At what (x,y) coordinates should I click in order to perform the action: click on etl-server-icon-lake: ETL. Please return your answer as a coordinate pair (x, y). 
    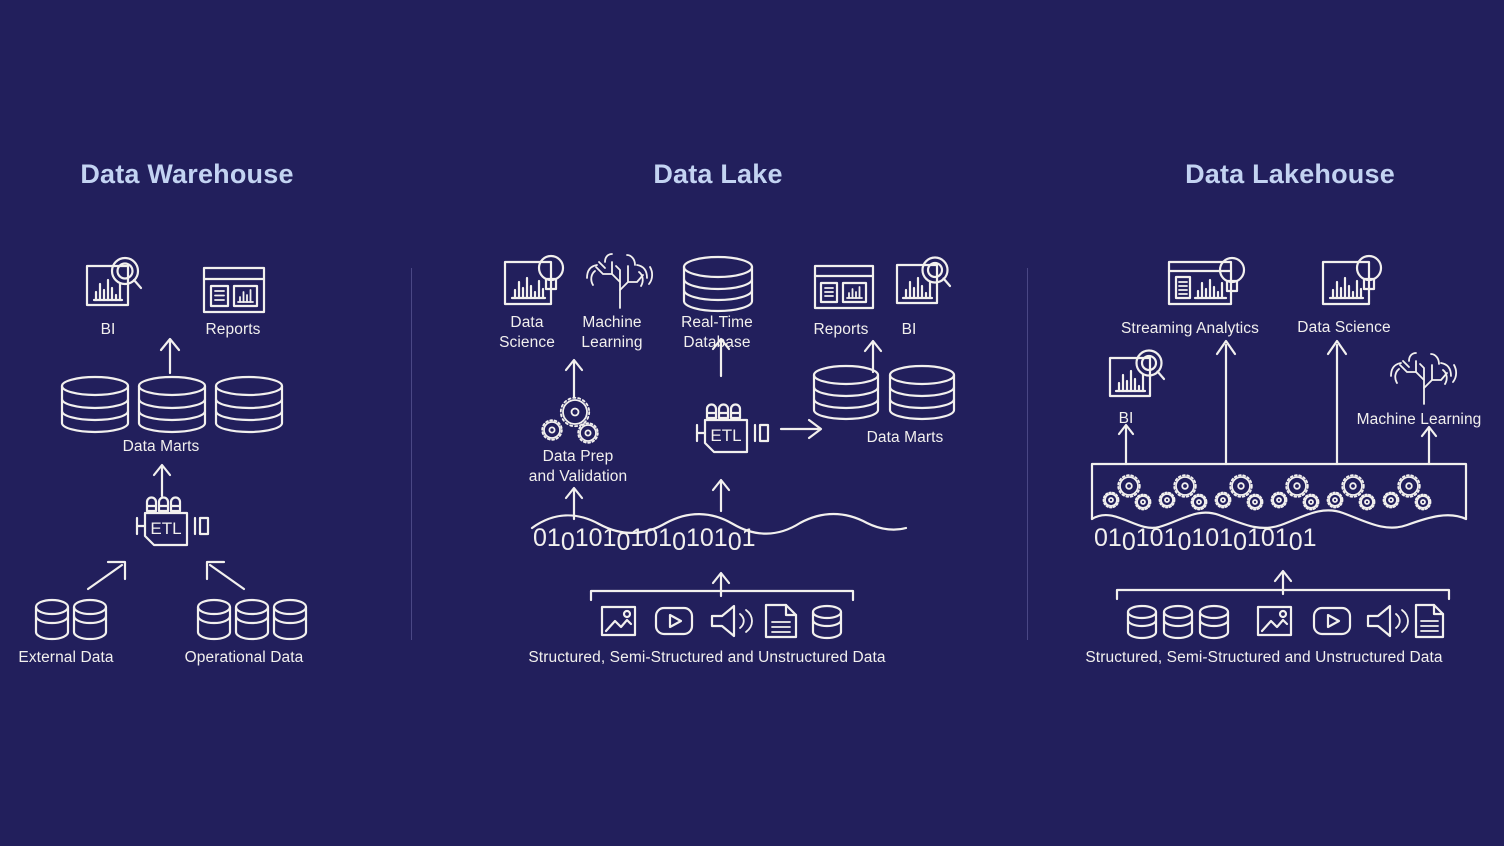
    Looking at the image, I should click on (731, 427).